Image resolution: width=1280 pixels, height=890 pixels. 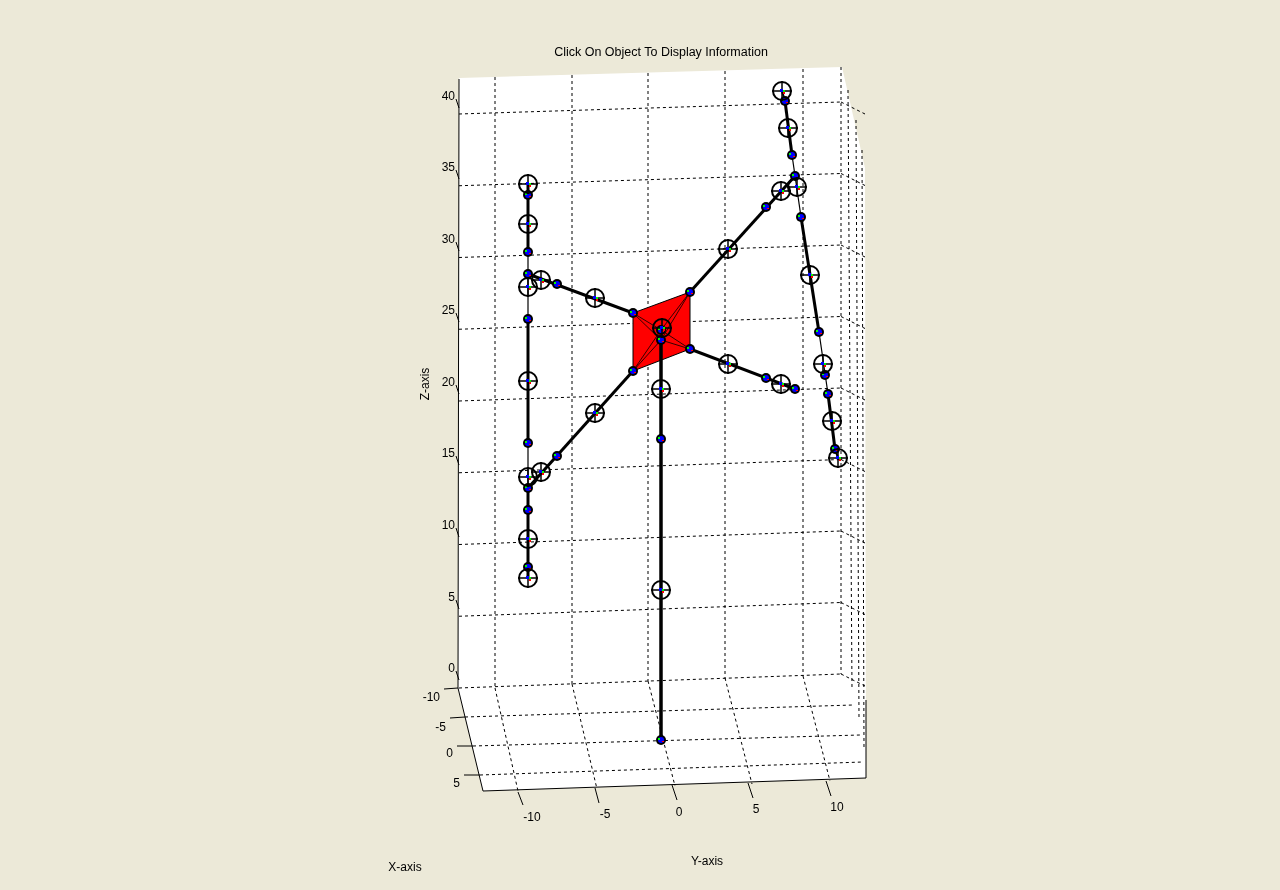 I want to click on axis-label: Z-axis, so click(x=425, y=384).